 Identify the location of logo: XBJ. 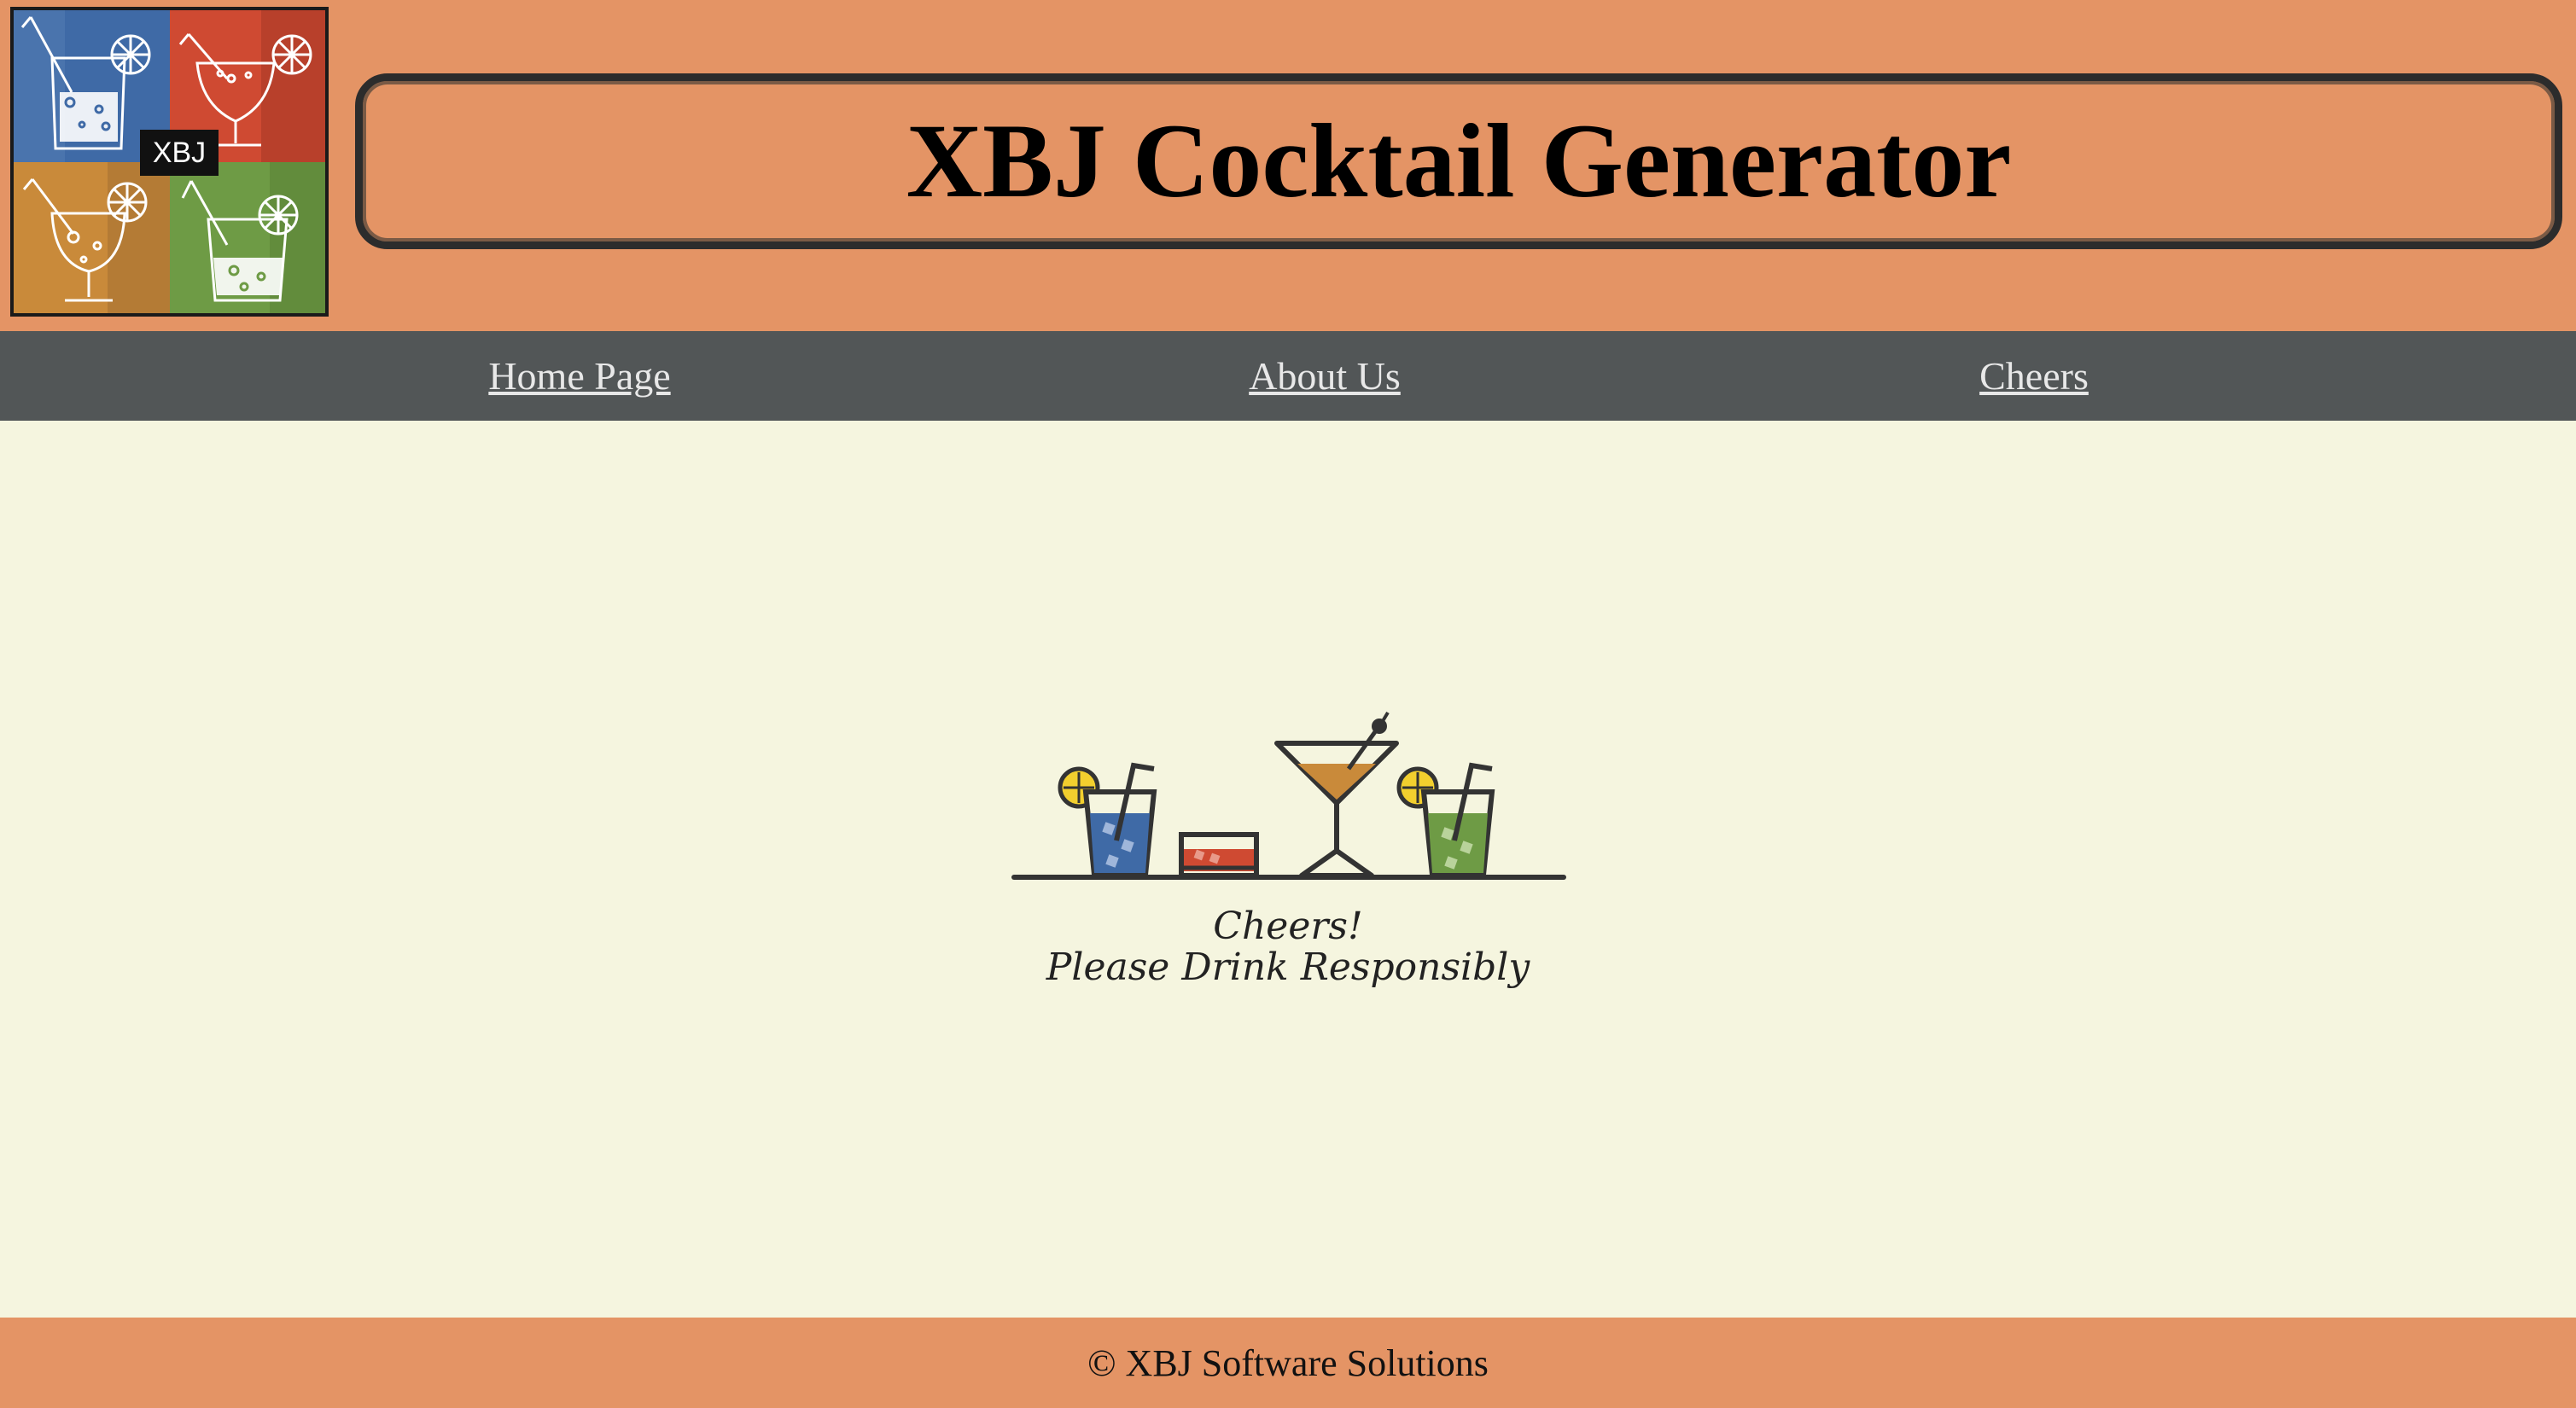
(169, 162).